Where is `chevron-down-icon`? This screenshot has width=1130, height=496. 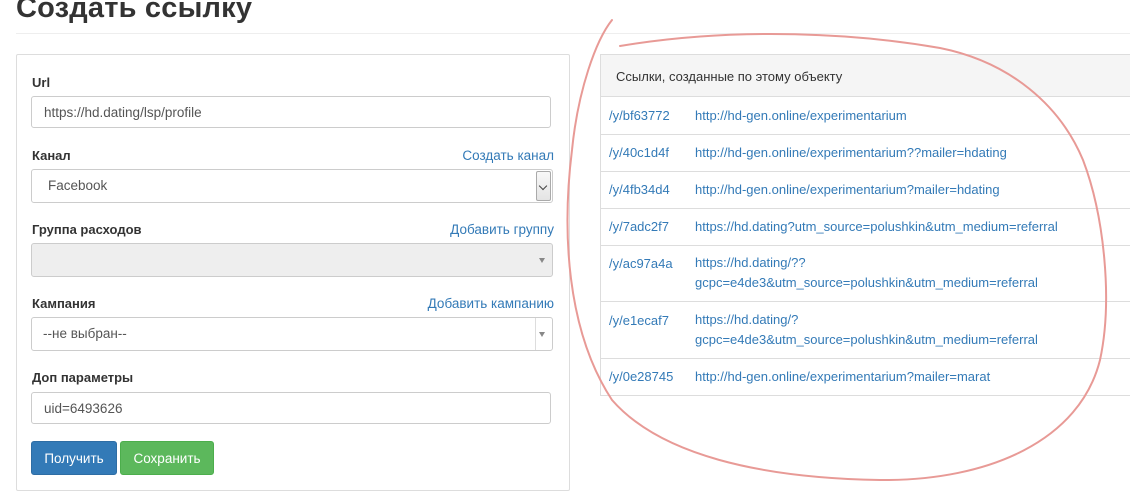 chevron-down-icon is located at coordinates (543, 186).